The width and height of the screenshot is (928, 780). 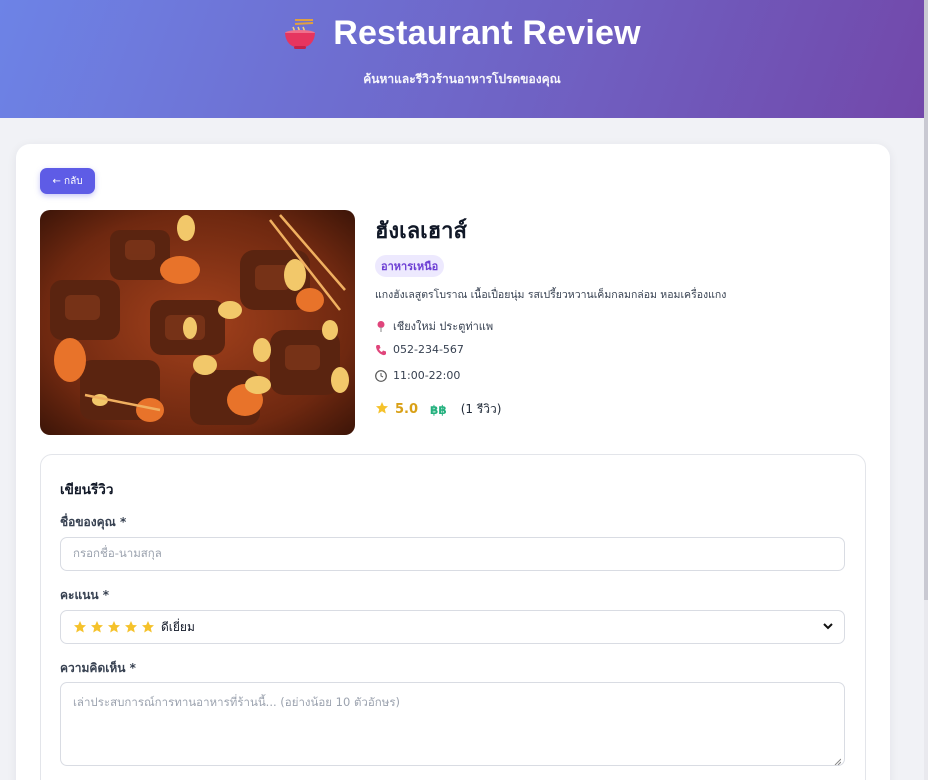 I want to click on rating-select-value: ดีเยี่ยม, so click(x=134, y=627).